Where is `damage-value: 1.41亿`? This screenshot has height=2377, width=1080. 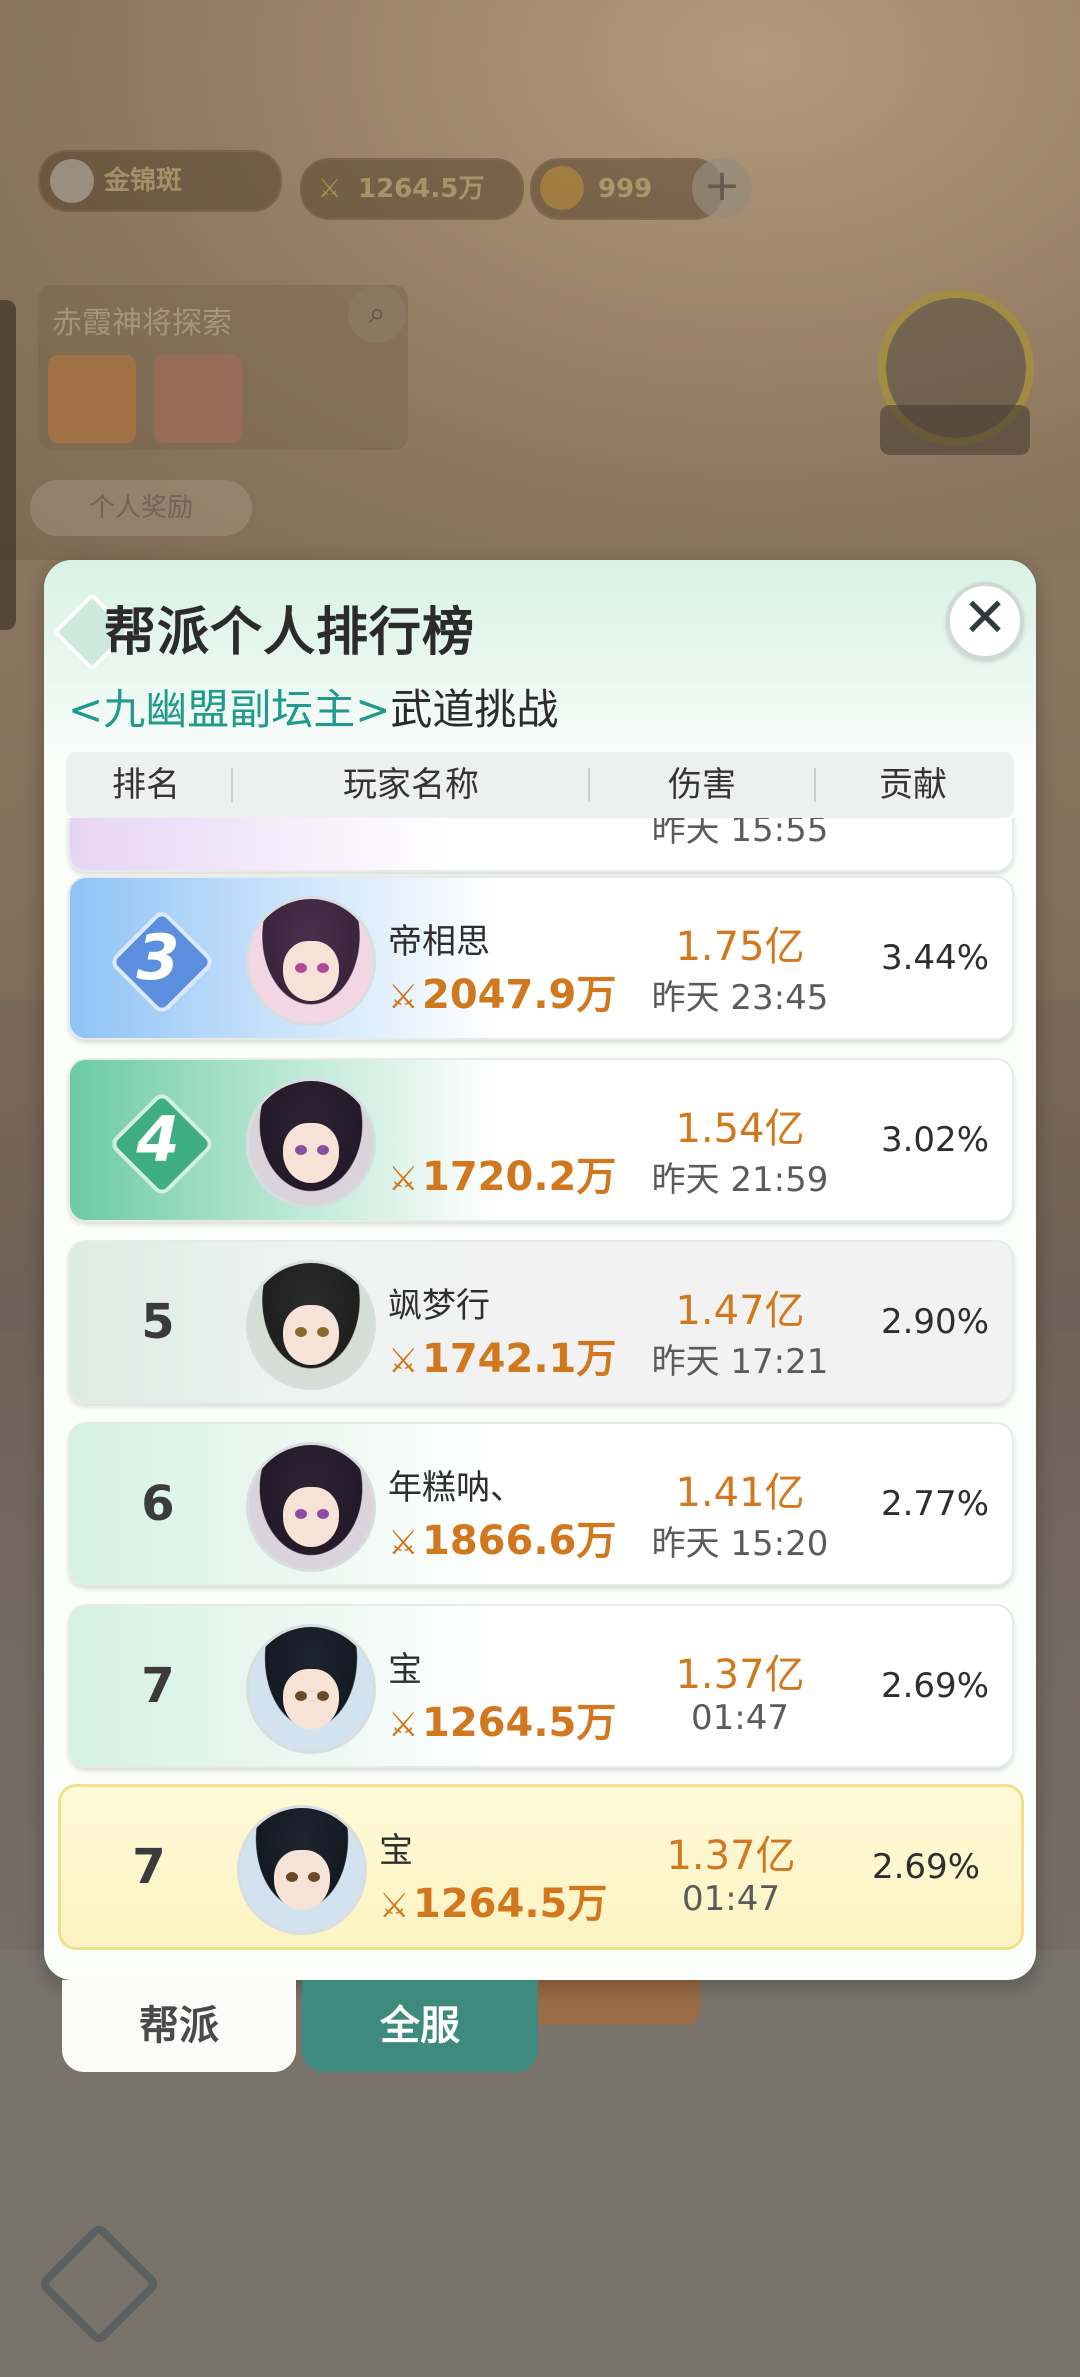
damage-value: 1.41亿 is located at coordinates (740, 1493).